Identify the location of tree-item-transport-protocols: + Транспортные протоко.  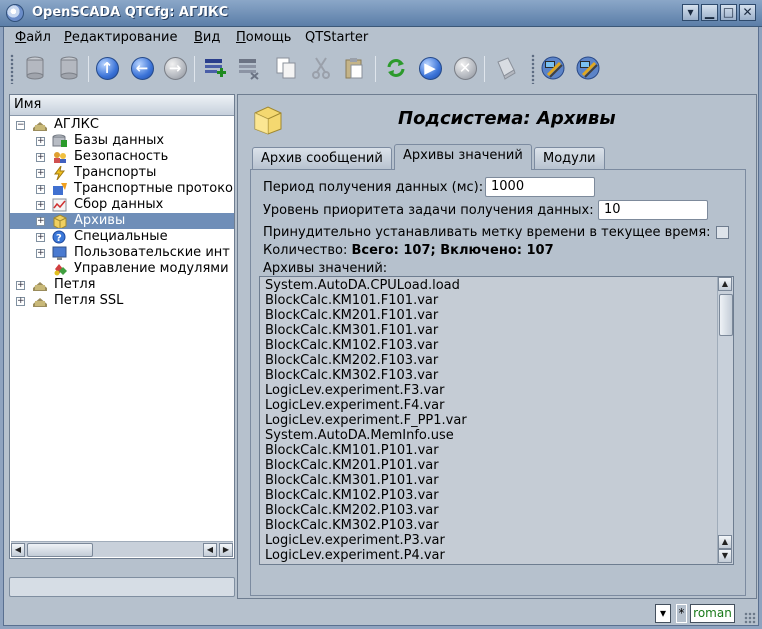
(122, 189).